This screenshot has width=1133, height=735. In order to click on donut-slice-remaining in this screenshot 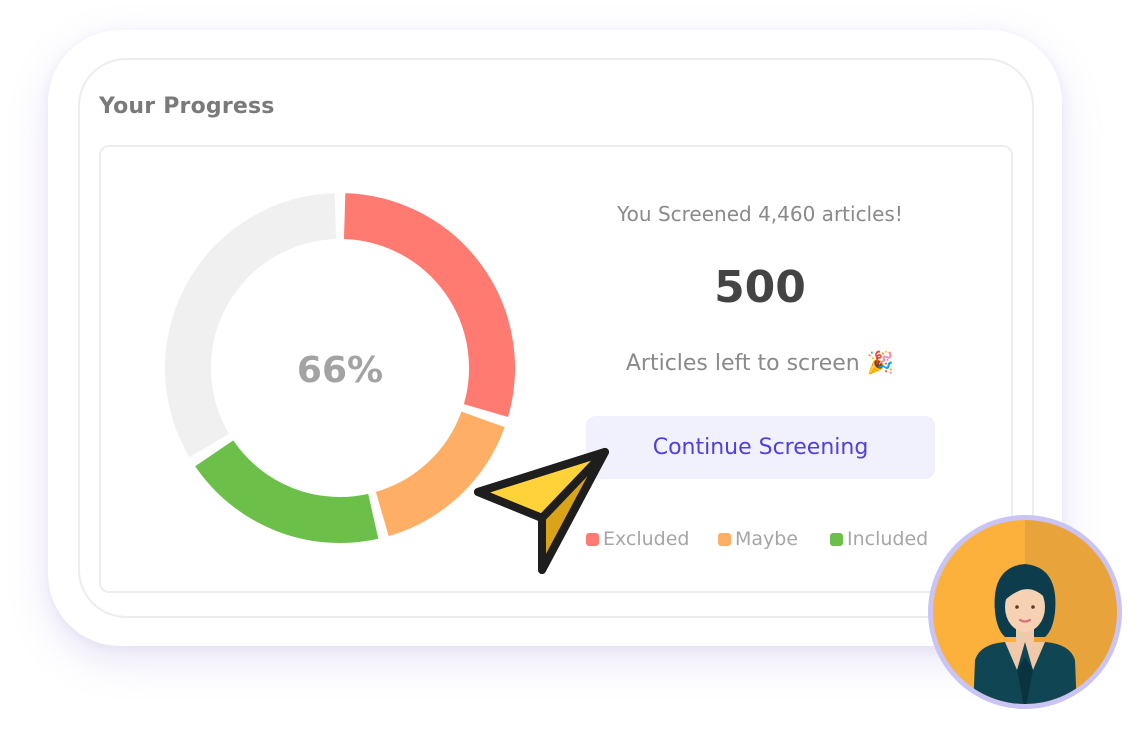, I will do `click(251, 325)`.